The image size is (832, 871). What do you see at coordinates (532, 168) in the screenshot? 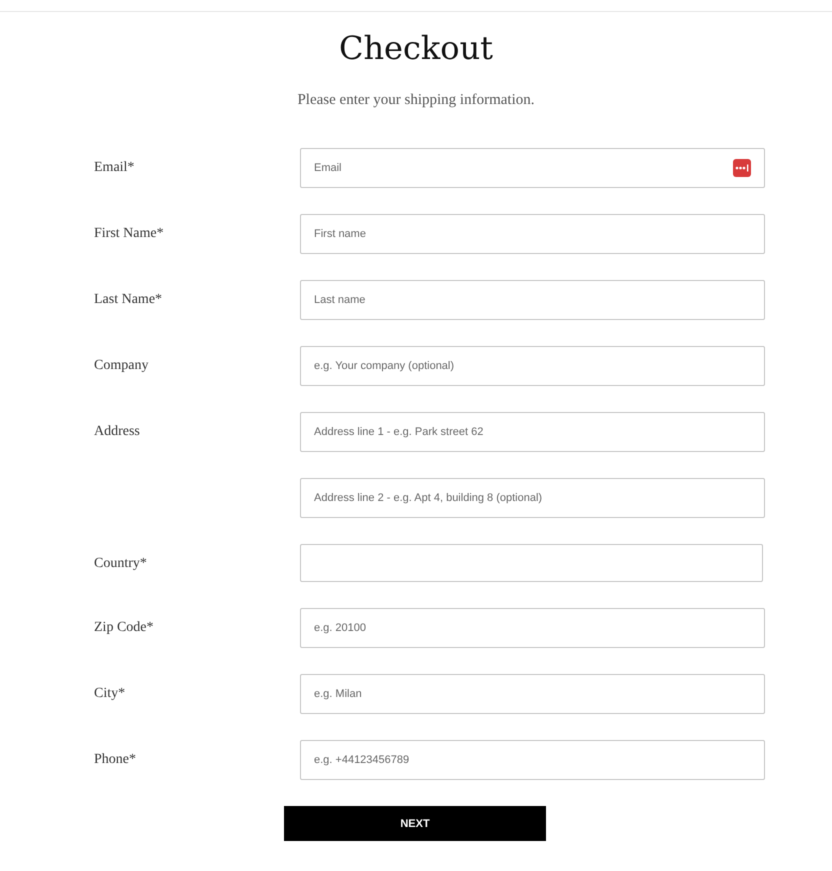
I see `input-field: Email` at bounding box center [532, 168].